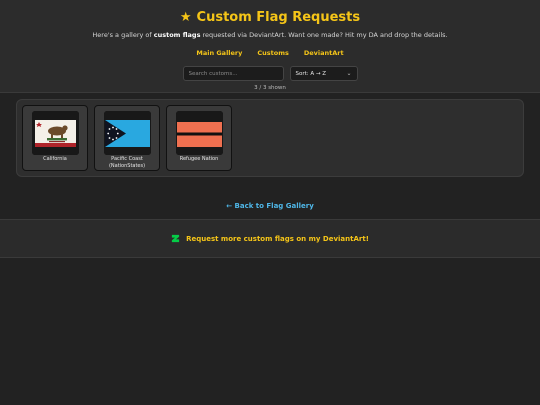 The image size is (540, 405). What do you see at coordinates (278, 17) in the screenshot?
I see `page-title-text: Custom Flag Requests` at bounding box center [278, 17].